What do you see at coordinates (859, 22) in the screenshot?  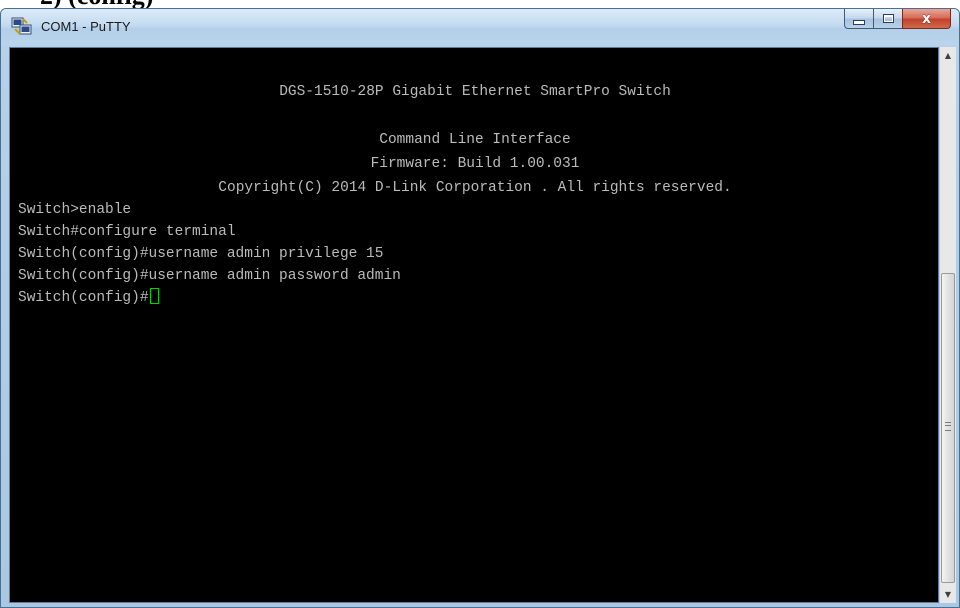 I see `minimize-icon` at bounding box center [859, 22].